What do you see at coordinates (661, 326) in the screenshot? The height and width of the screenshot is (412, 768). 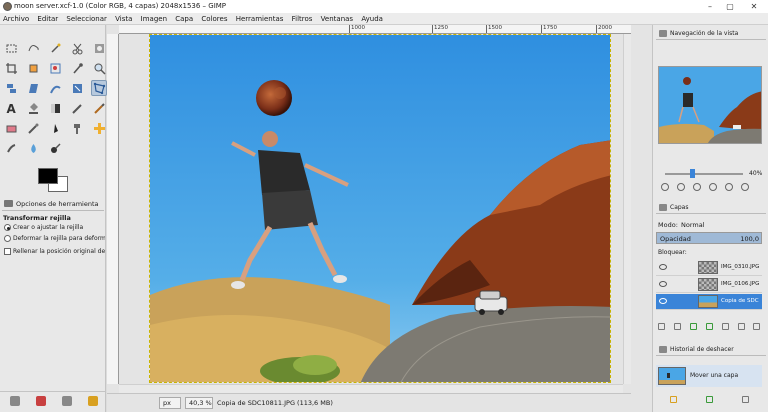 I see `new-layer-icon` at bounding box center [661, 326].